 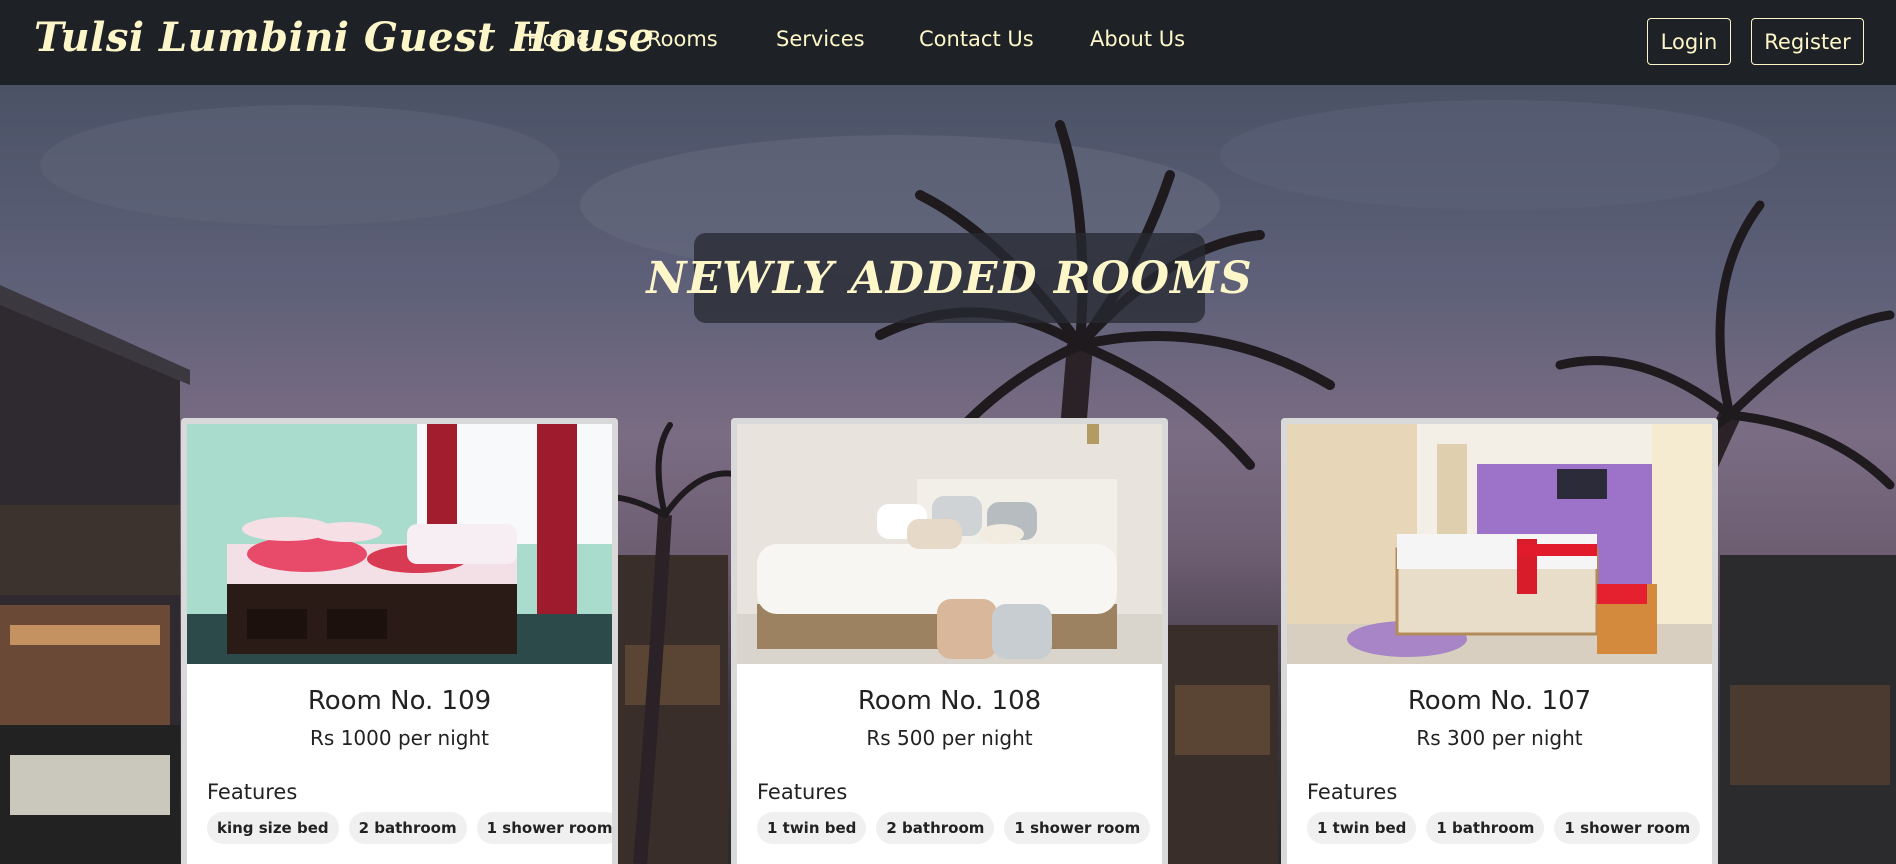 I want to click on room-108-photo, so click(x=949, y=544).